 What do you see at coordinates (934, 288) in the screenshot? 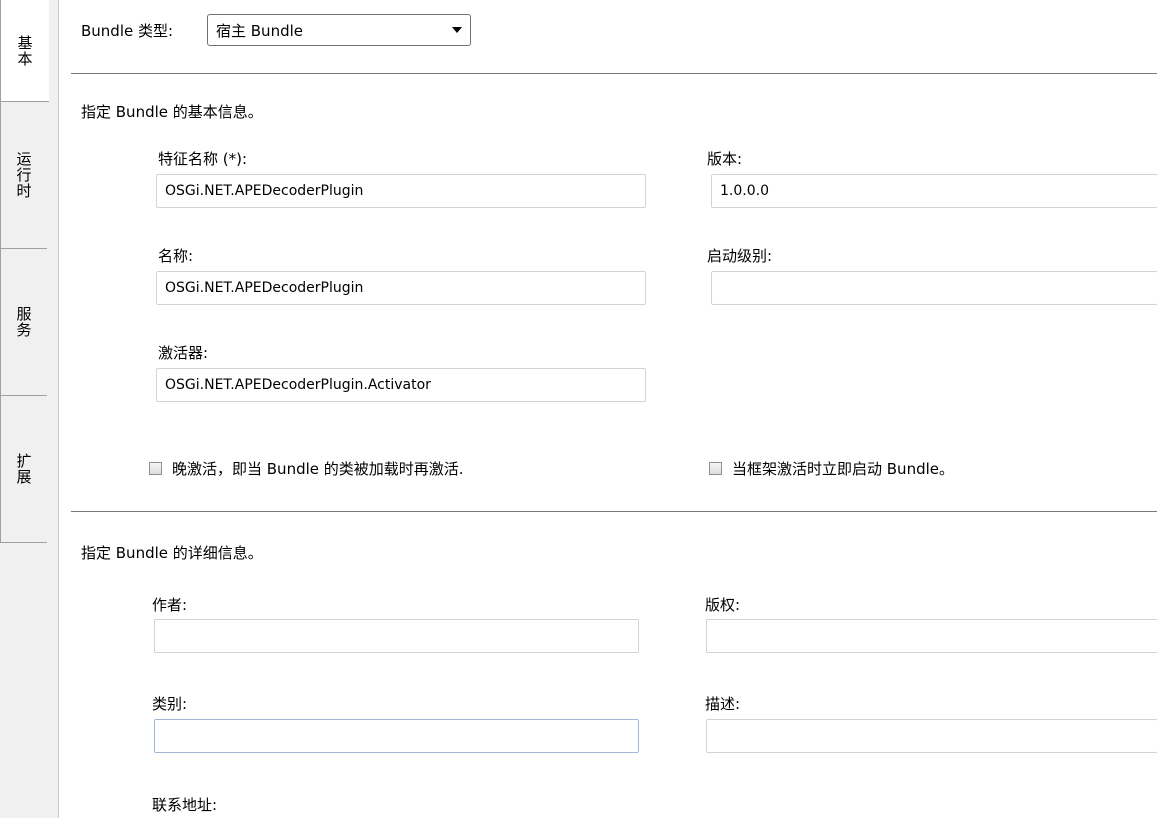
I see `start-level-input` at bounding box center [934, 288].